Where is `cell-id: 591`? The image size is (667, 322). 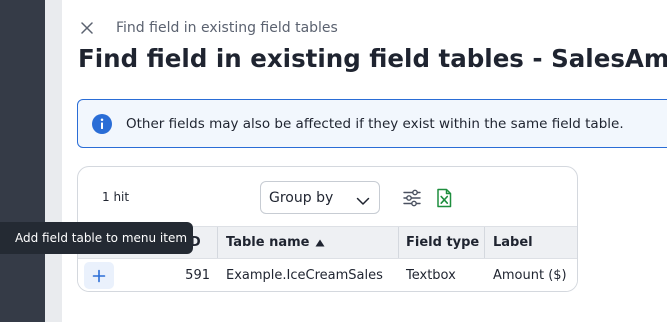 cell-id: 591 is located at coordinates (197, 275).